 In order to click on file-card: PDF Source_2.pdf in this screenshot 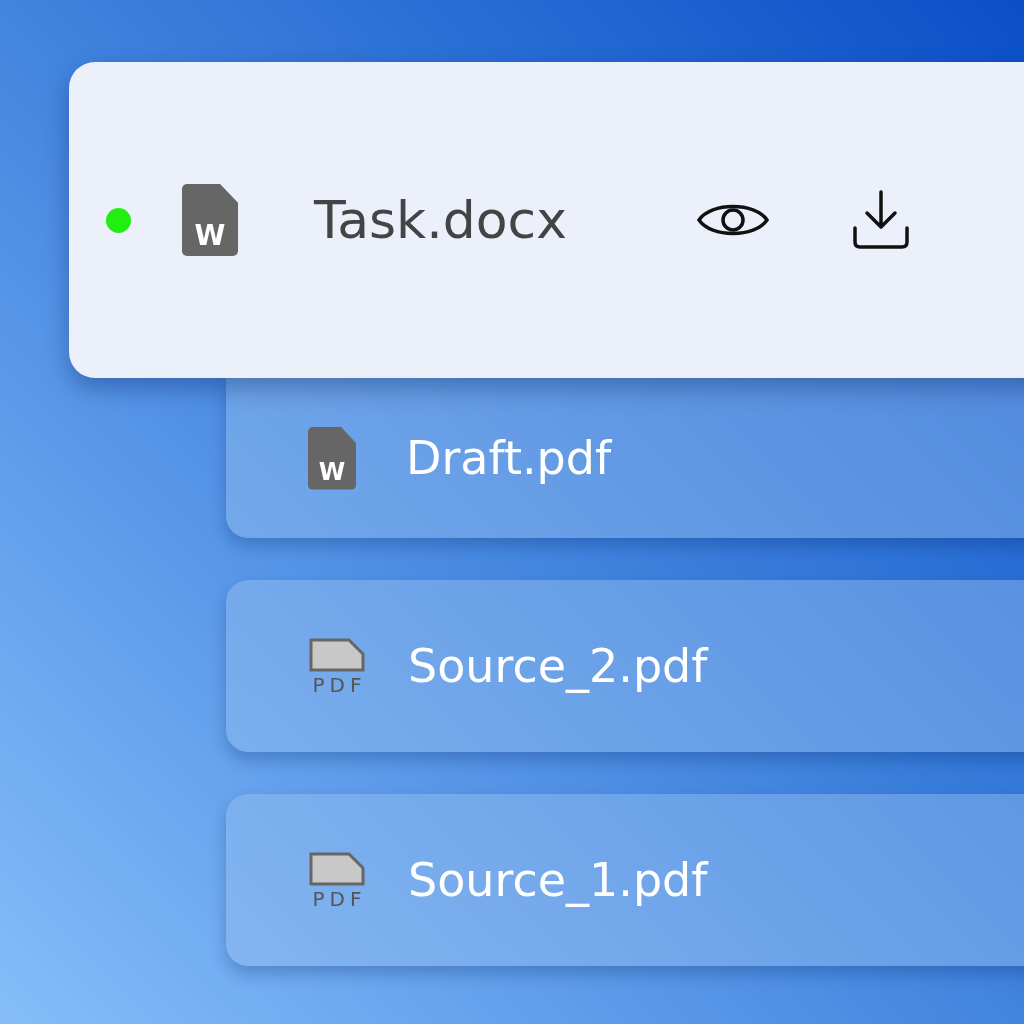, I will do `click(625, 666)`.